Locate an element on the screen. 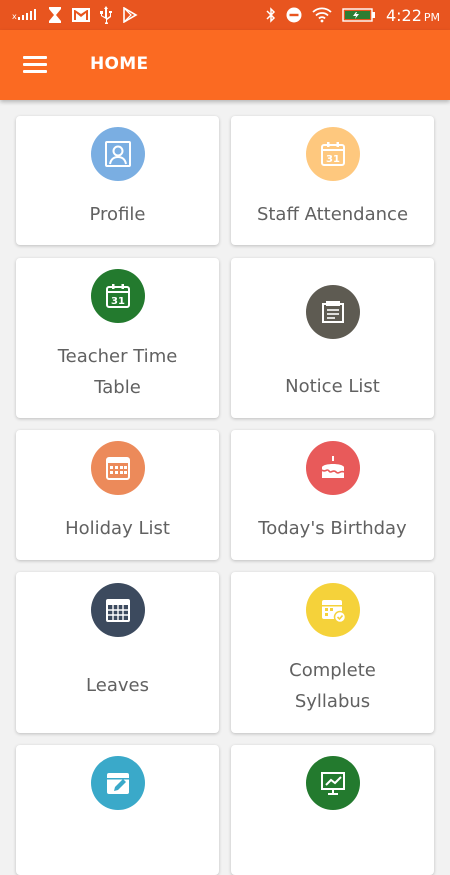 The width and height of the screenshot is (450, 875). tile-leaves: Leaves is located at coordinates (117, 652).